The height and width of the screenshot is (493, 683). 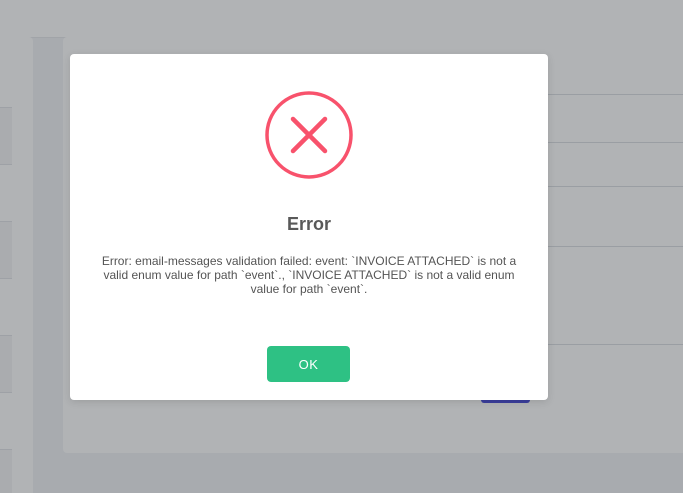 What do you see at coordinates (308, 364) in the screenshot?
I see `ok-button: OK` at bounding box center [308, 364].